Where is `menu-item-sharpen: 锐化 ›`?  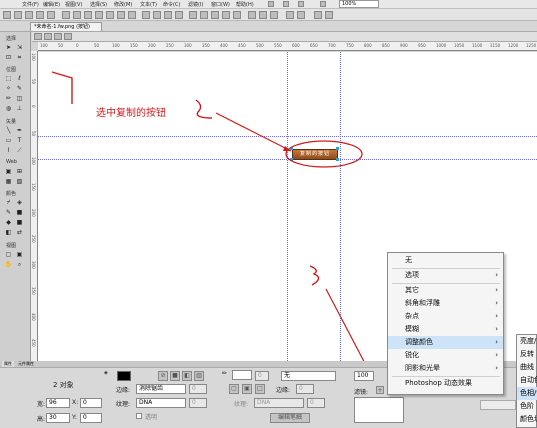
menu-item-sharpen: 锐化 › is located at coordinates (445, 355).